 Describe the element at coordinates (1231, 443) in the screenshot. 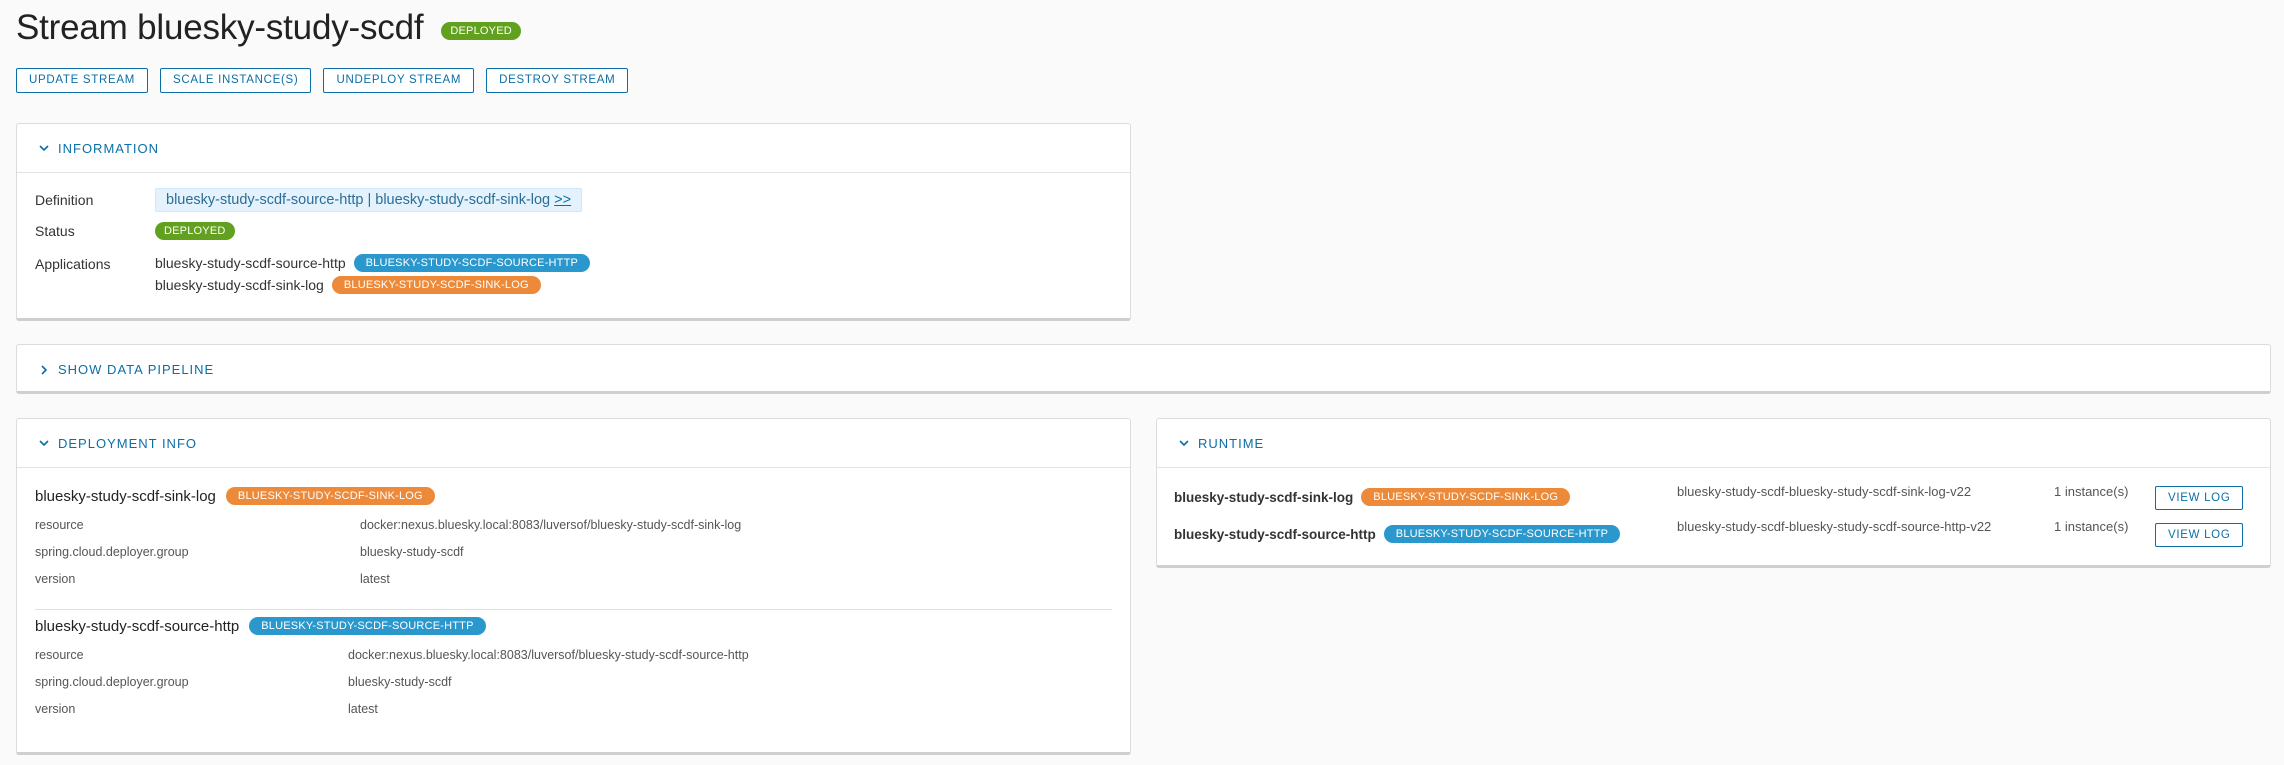

I see `runtime-title: RUNTIME` at that location.